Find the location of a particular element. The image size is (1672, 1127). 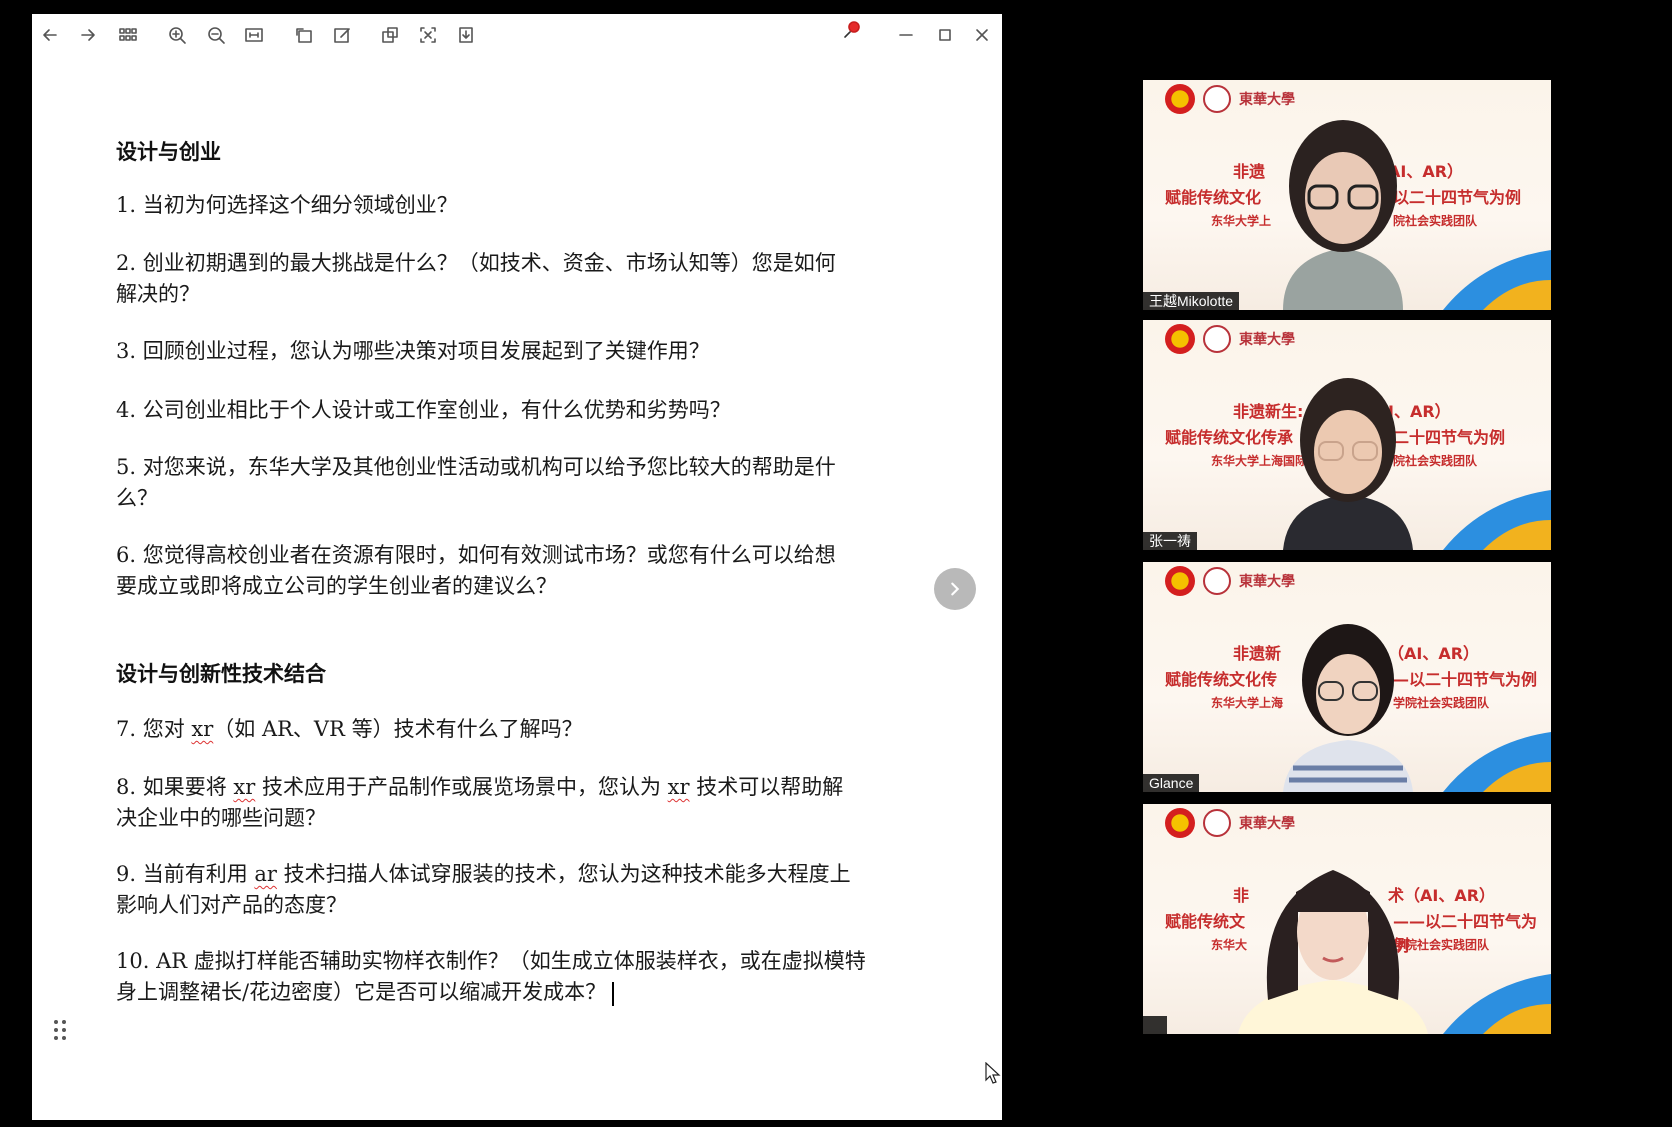

banner-line1-left: 非遗 is located at coordinates (1249, 171).